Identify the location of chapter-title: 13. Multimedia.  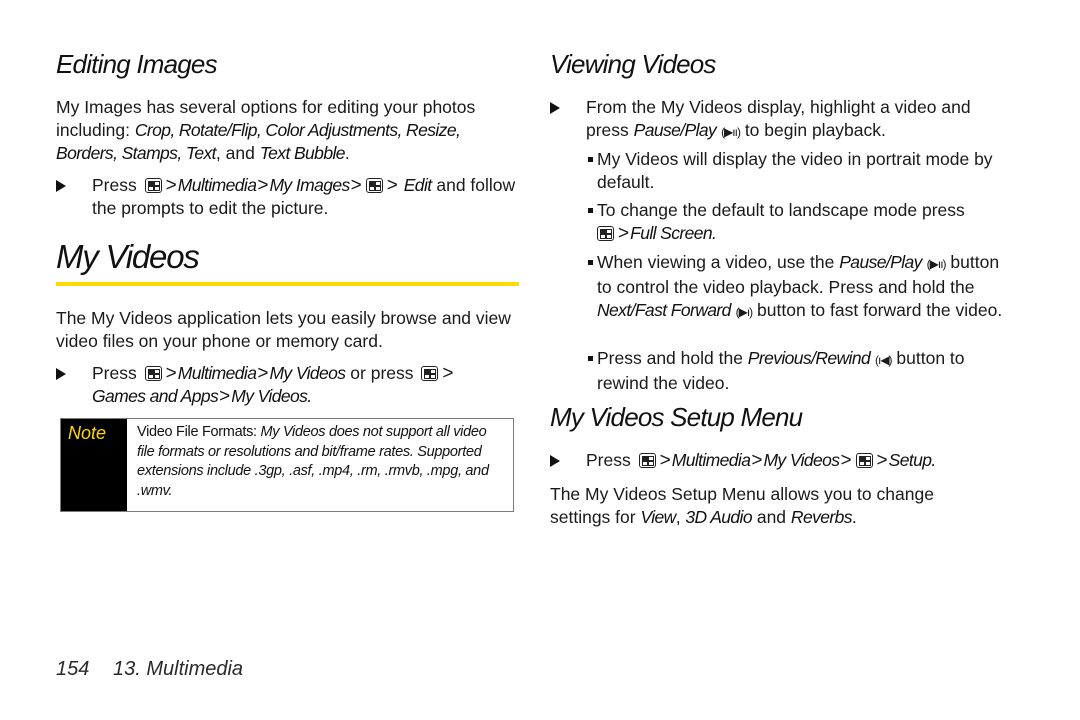
(178, 669).